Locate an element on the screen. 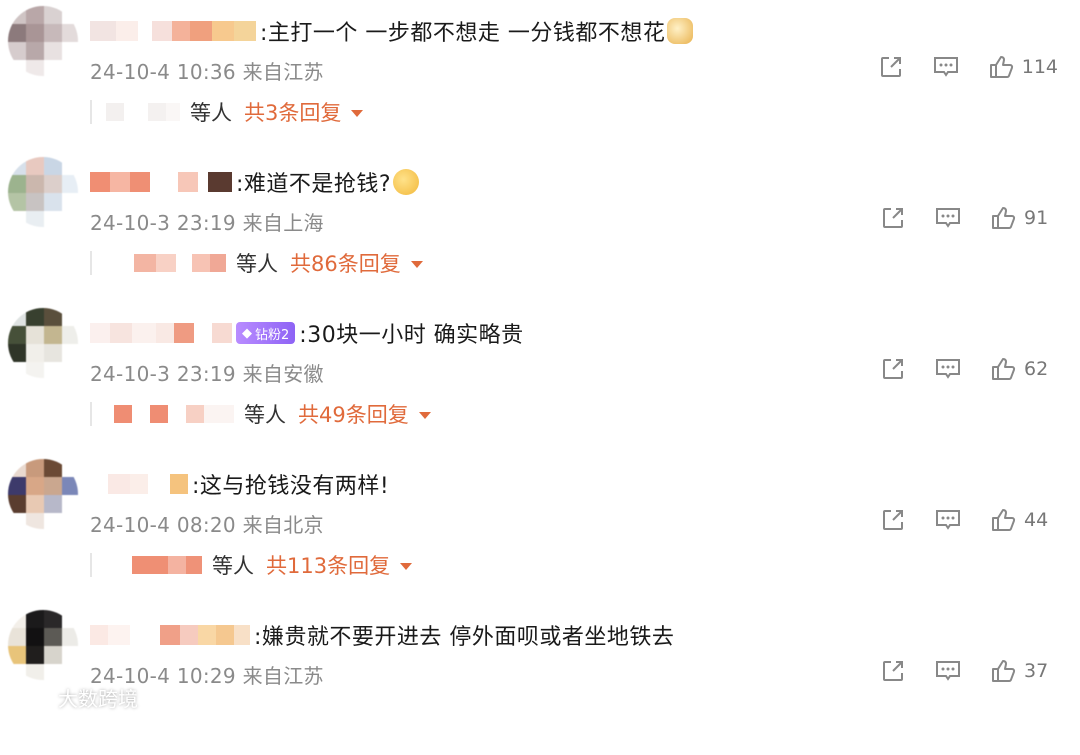  reply-count-link: 共86条回复 is located at coordinates (345, 263).